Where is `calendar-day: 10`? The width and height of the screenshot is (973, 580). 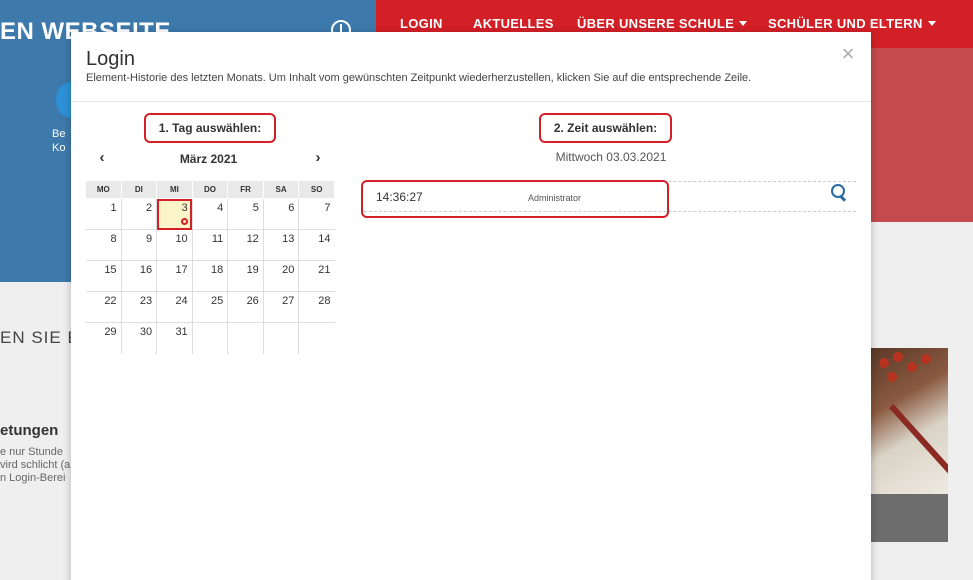 calendar-day: 10 is located at coordinates (174, 245).